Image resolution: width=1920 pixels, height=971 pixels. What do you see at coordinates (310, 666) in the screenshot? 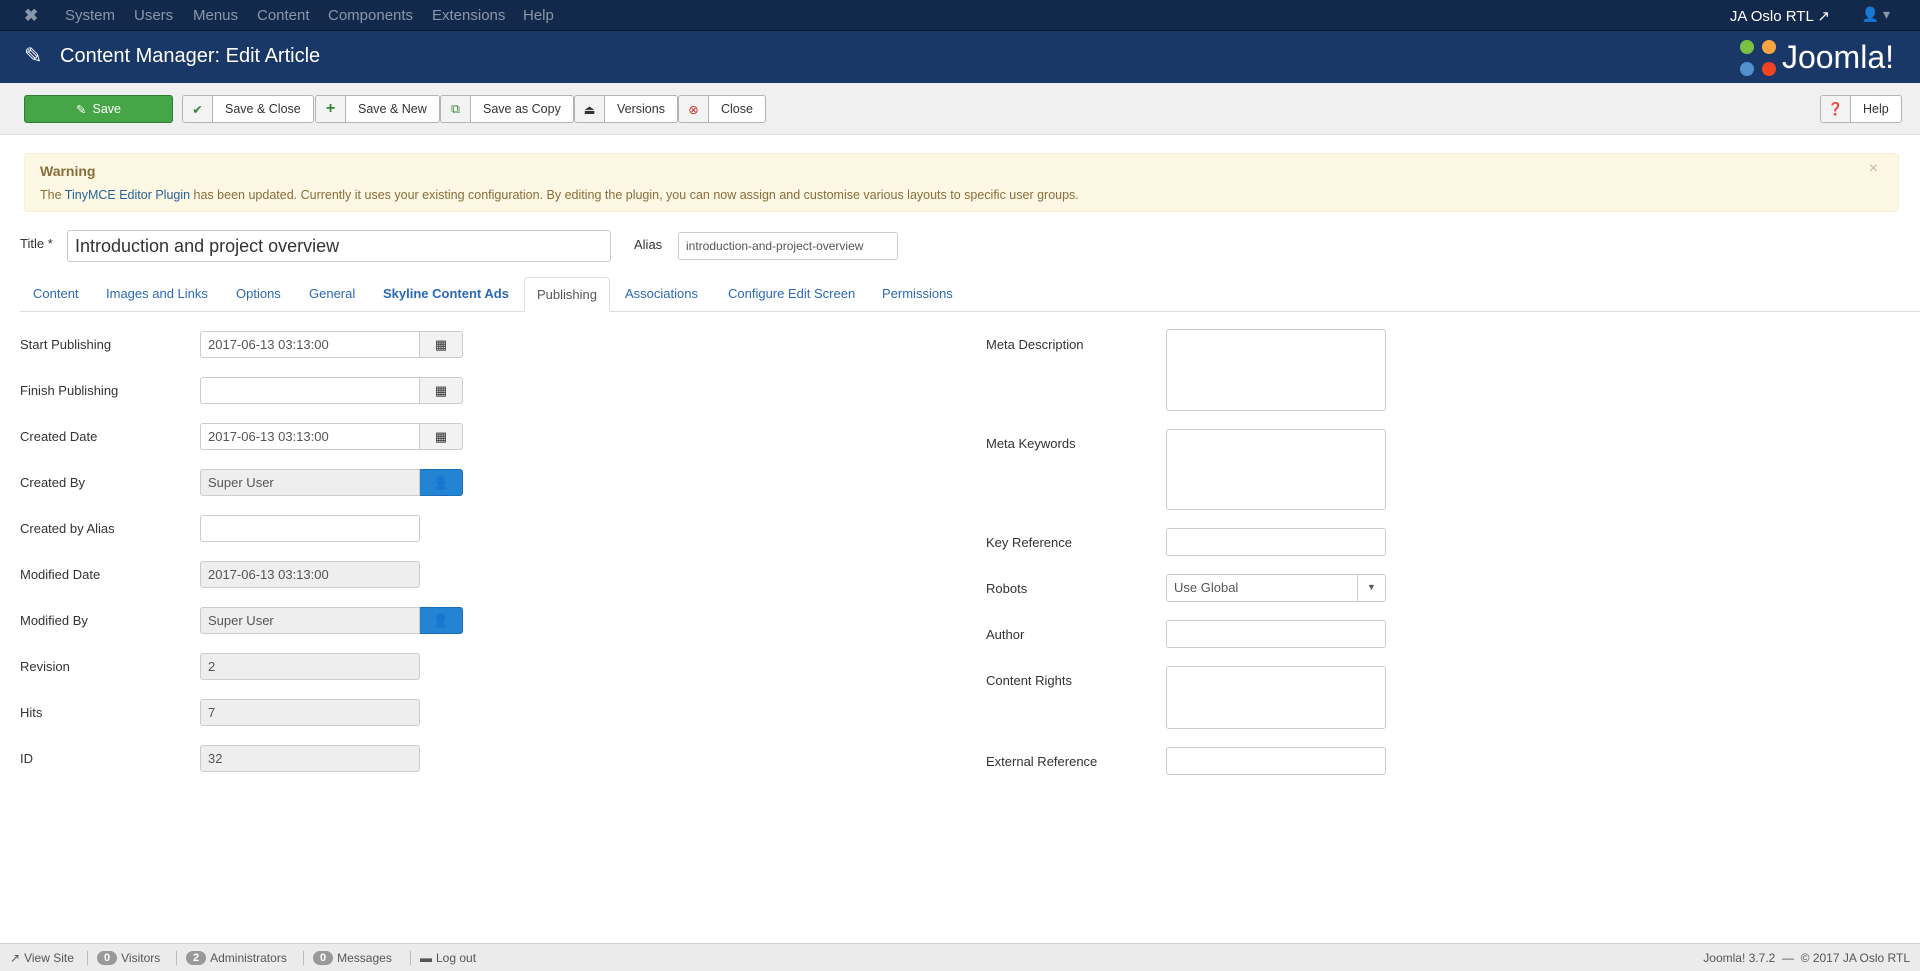
I see `revision-input: 2` at bounding box center [310, 666].